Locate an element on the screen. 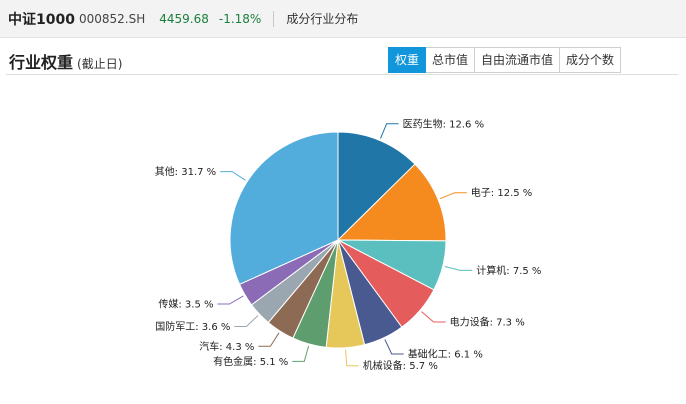 This screenshot has height=404, width=686. slice-label-media: 传媒: 3.5 % is located at coordinates (185, 305).